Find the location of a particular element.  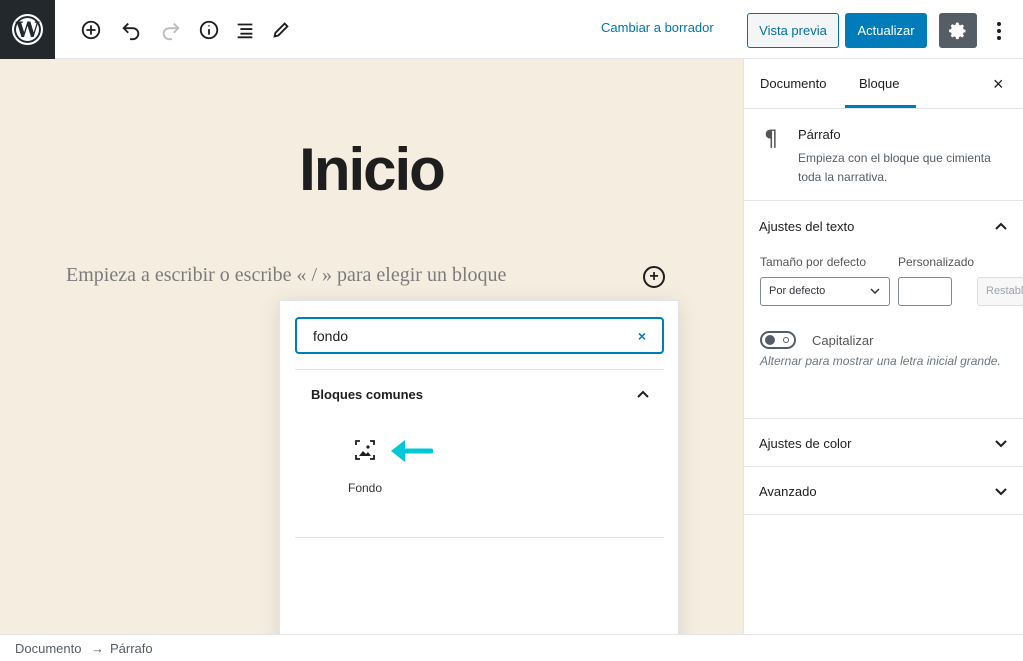

cover-image-icon is located at coordinates (365, 450).